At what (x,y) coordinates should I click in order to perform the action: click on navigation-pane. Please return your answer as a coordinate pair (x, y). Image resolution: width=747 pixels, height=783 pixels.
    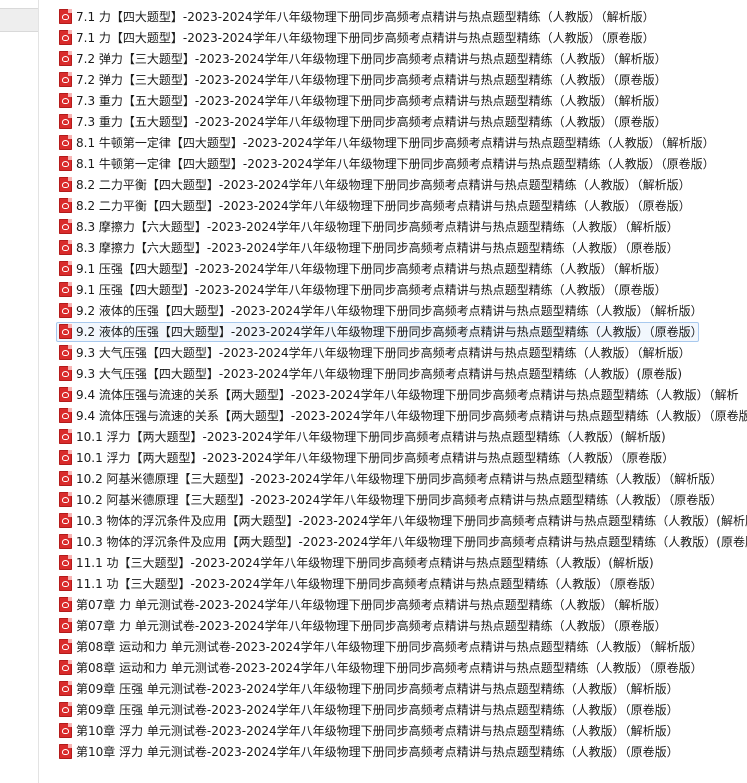
    Looking at the image, I should click on (19, 391).